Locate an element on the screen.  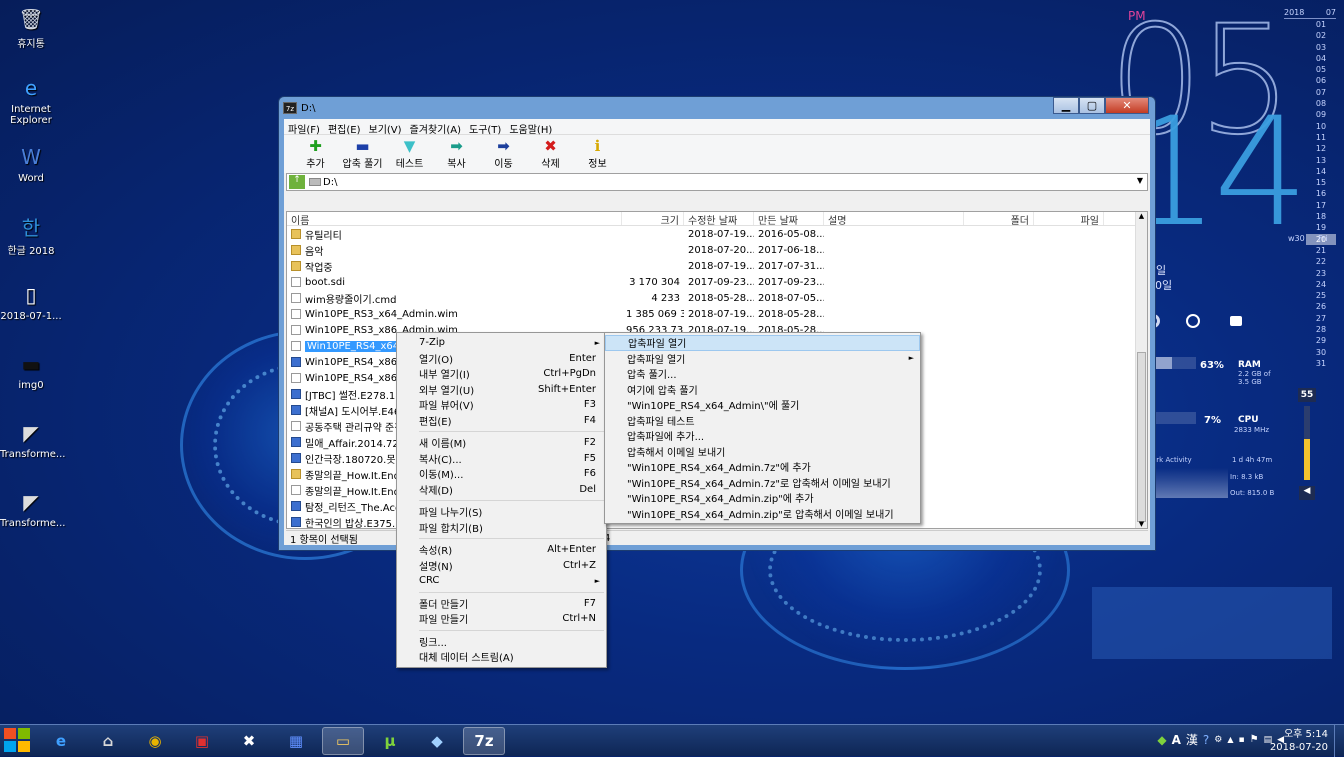
desktop-icon: W Word is located at coordinates (31, 164).